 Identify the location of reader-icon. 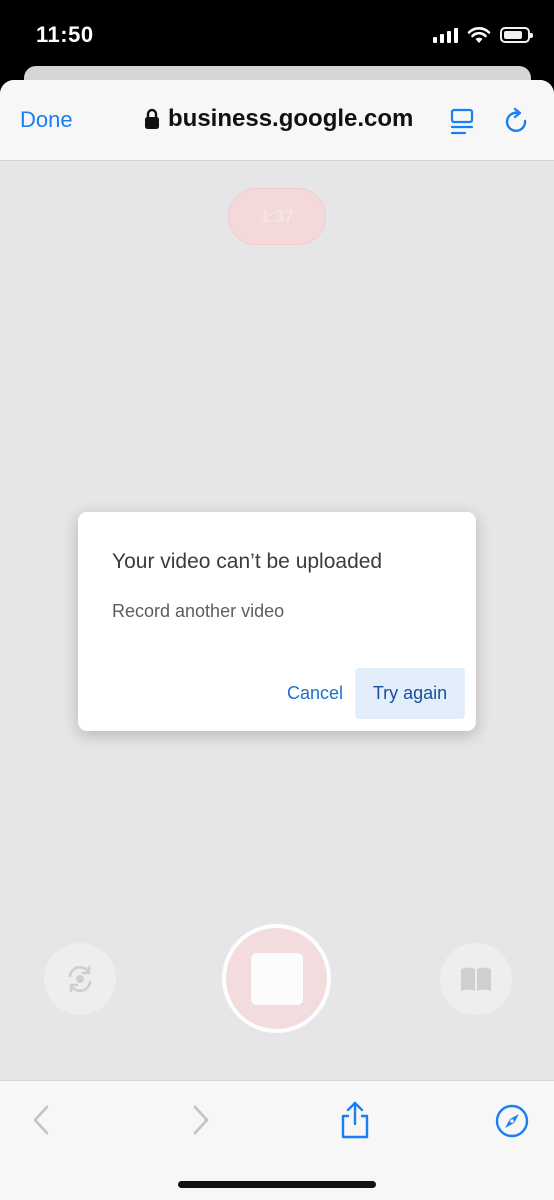
(462, 122).